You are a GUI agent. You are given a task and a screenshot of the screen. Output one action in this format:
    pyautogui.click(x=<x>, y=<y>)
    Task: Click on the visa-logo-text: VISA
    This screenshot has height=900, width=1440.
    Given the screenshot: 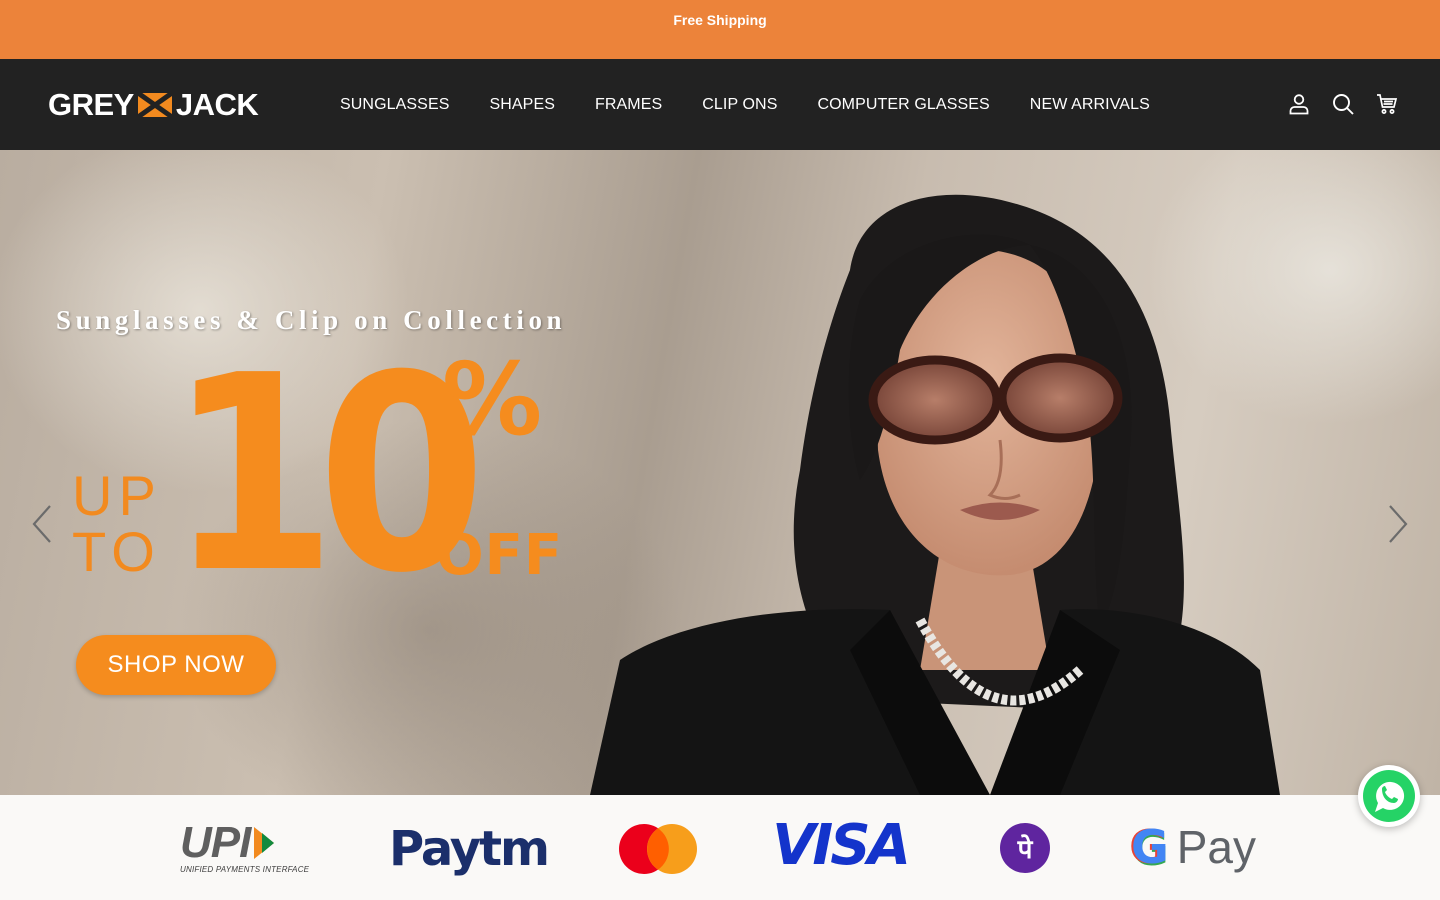 What is the action you would take?
    pyautogui.click(x=841, y=845)
    